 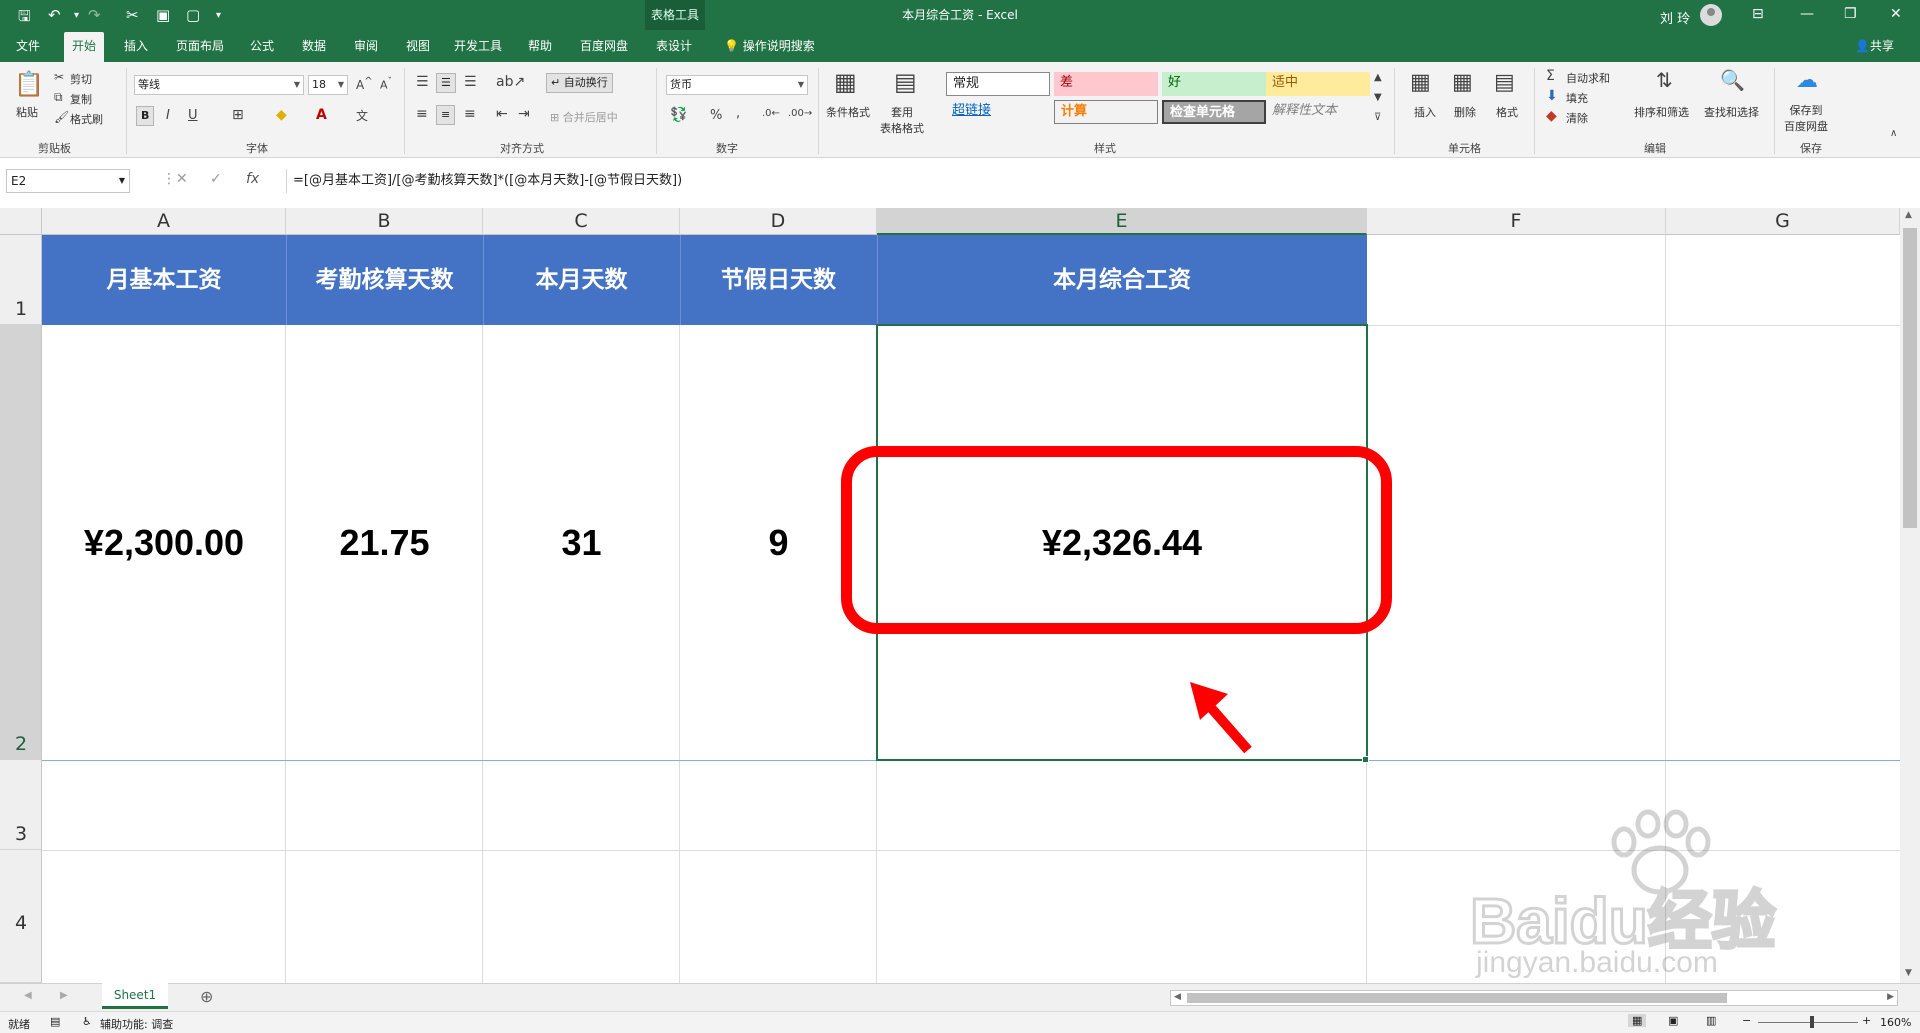 I want to click on underline-icon: U, so click(x=193, y=115).